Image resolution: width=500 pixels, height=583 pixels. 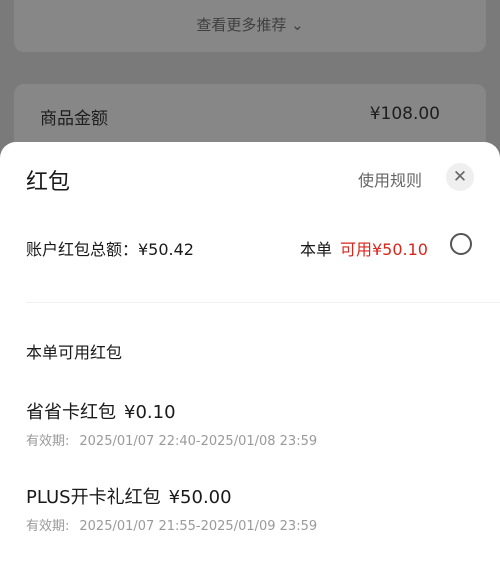 I want to click on order-prefix: 本单, so click(x=315, y=249).